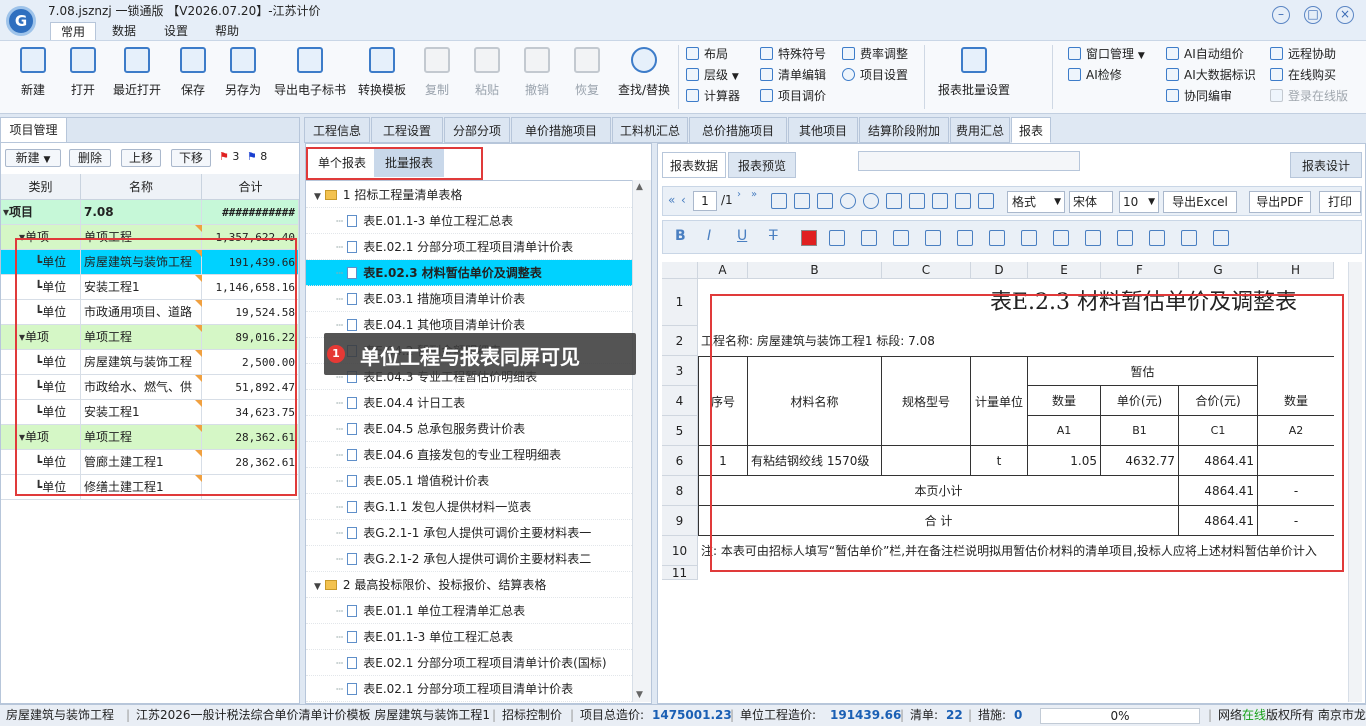 This screenshot has width=1366, height=726. What do you see at coordinates (680, 401) in the screenshot?
I see `row-header: 4` at bounding box center [680, 401].